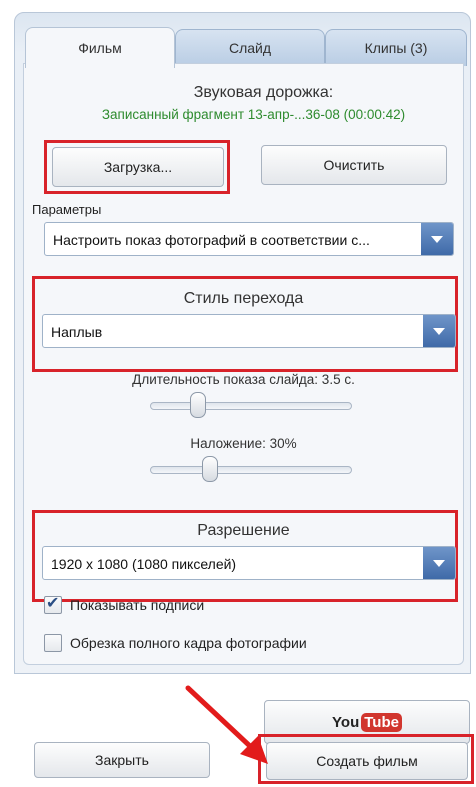 The width and height of the screenshot is (476, 787). I want to click on transition-title: Стиль перехода, so click(243, 298).